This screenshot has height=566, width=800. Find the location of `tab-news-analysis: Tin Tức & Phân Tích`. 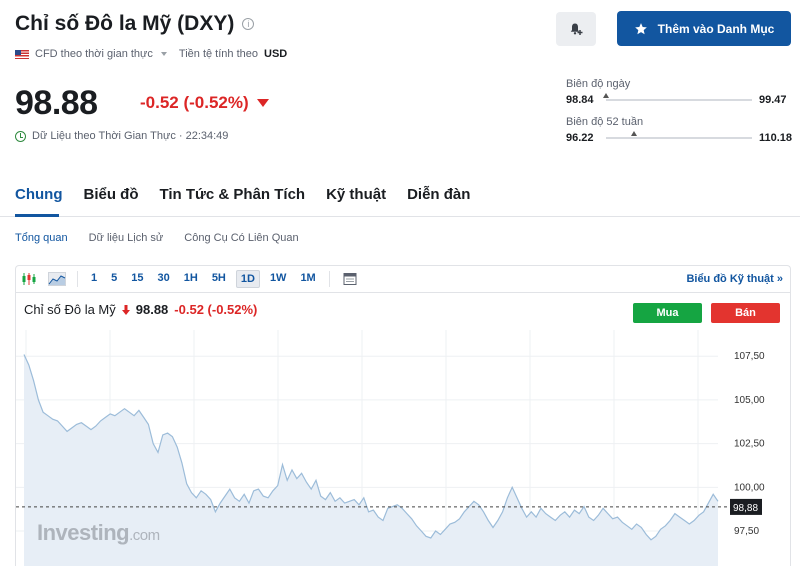

tab-news-analysis: Tin Tức & Phân Tích is located at coordinates (232, 194).